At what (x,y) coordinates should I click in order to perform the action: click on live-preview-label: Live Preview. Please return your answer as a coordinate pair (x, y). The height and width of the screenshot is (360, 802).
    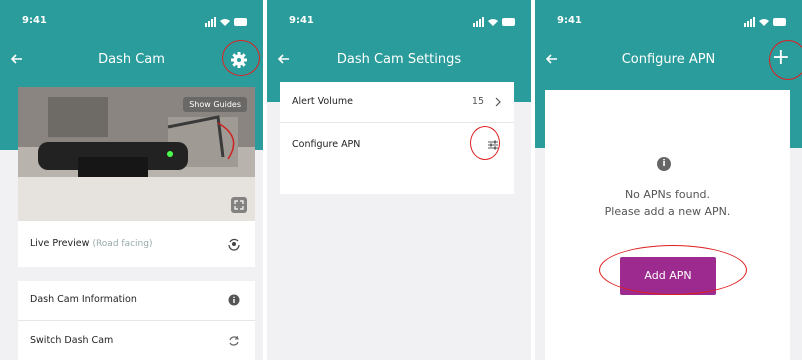
    Looking at the image, I should click on (60, 243).